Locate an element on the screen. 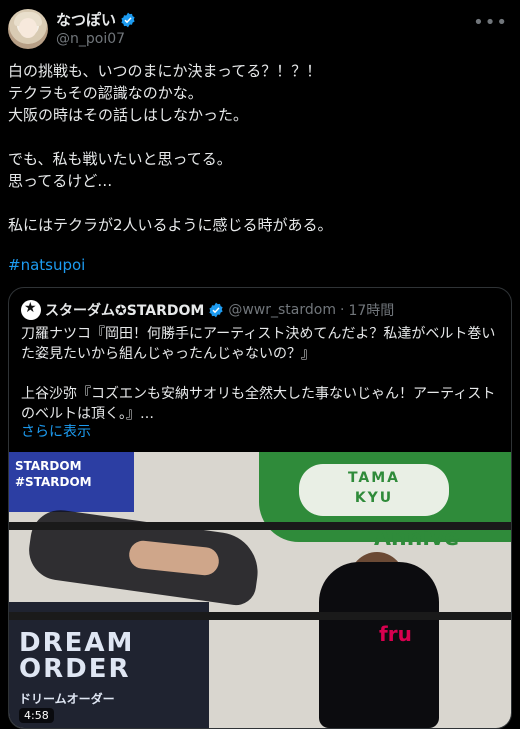  quoted-author-avatar is located at coordinates (31, 310).